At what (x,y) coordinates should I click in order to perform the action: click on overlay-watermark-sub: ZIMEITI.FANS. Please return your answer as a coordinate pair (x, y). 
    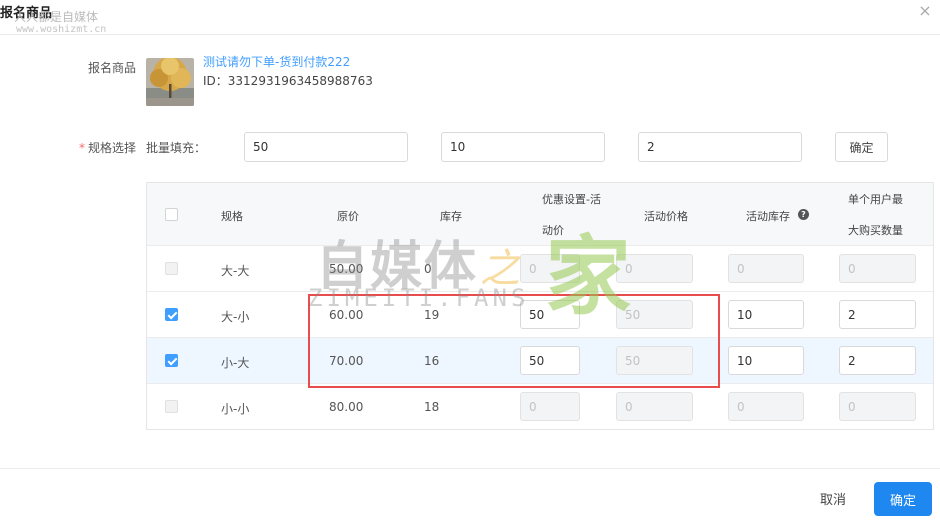
    Looking at the image, I should click on (419, 298).